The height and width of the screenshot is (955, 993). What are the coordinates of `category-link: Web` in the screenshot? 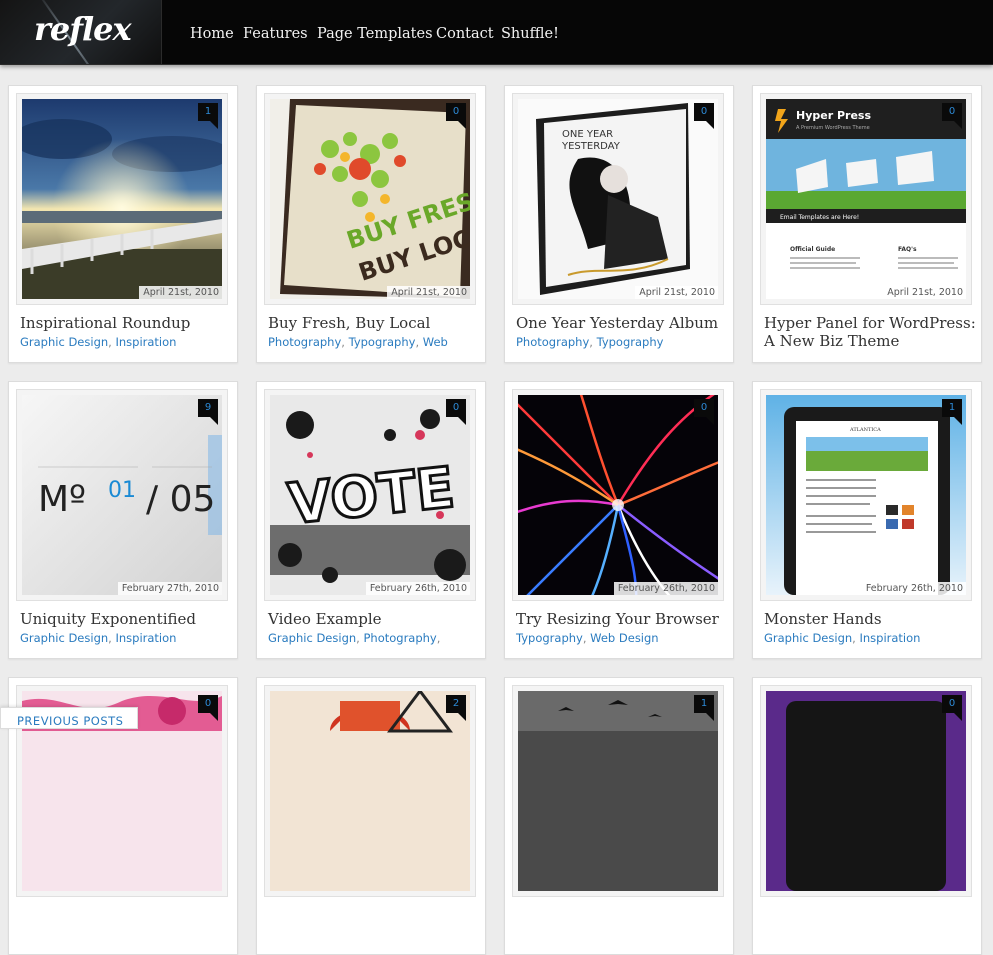 It's located at (435, 342).